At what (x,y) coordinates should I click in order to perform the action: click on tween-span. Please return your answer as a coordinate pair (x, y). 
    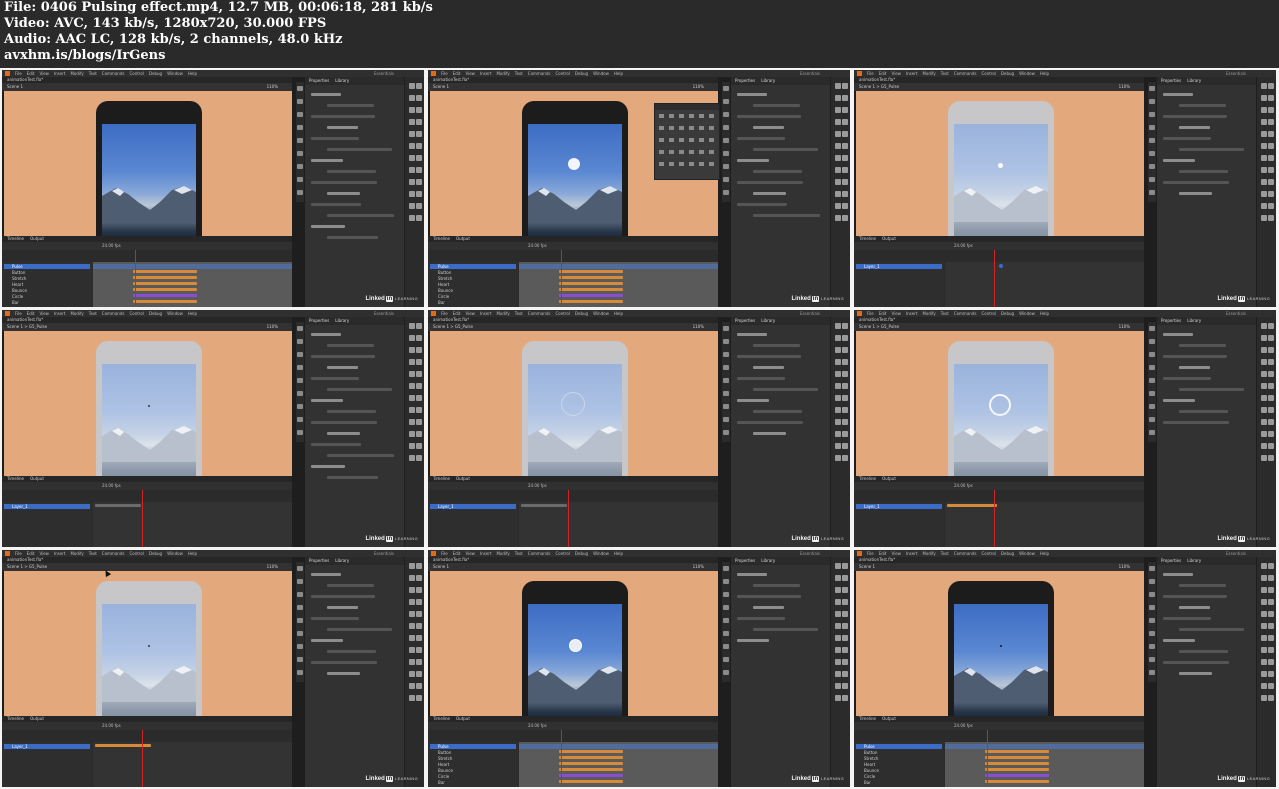
    Looking at the image, I should click on (591, 283).